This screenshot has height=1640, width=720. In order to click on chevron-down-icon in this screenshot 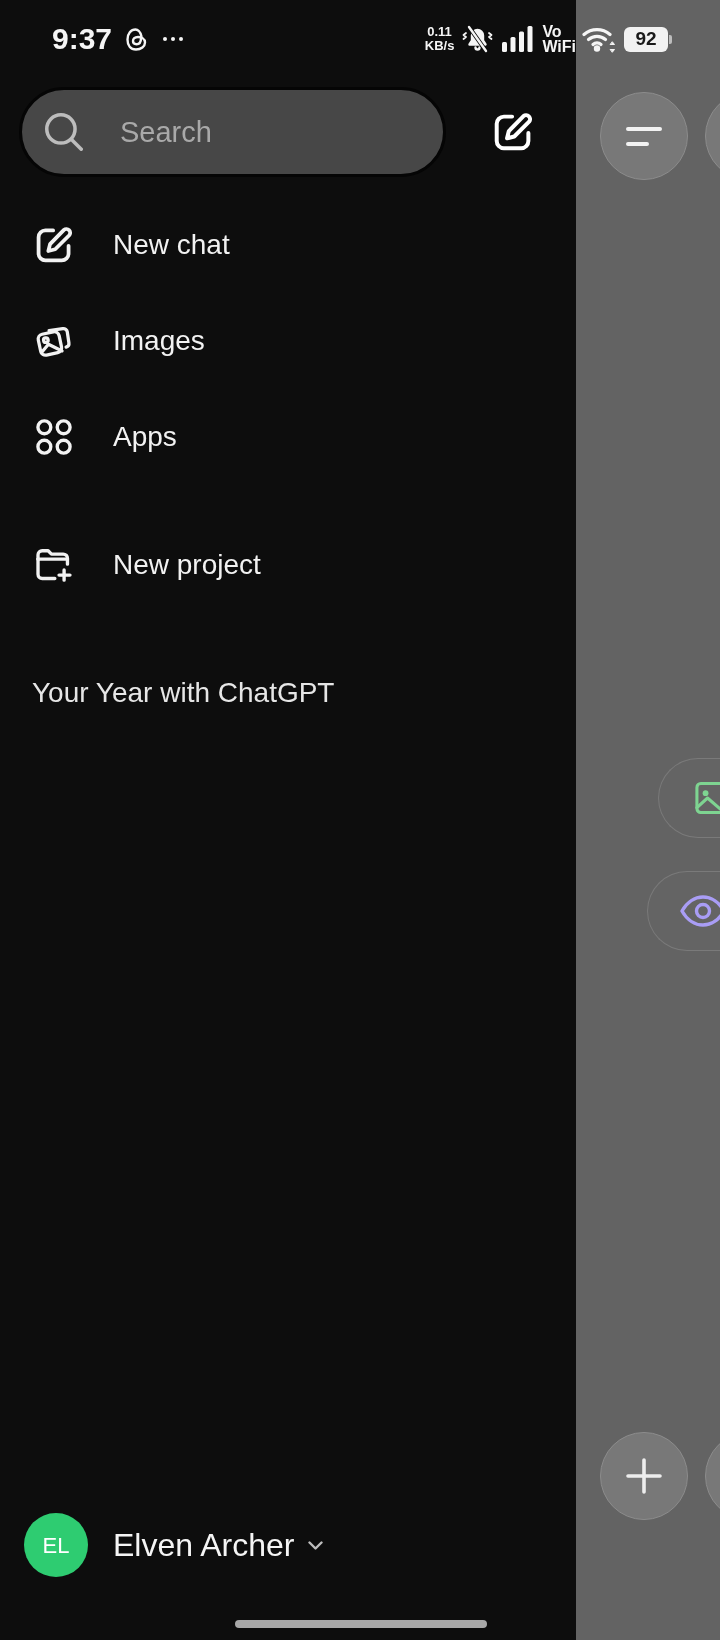, I will do `click(316, 1545)`.